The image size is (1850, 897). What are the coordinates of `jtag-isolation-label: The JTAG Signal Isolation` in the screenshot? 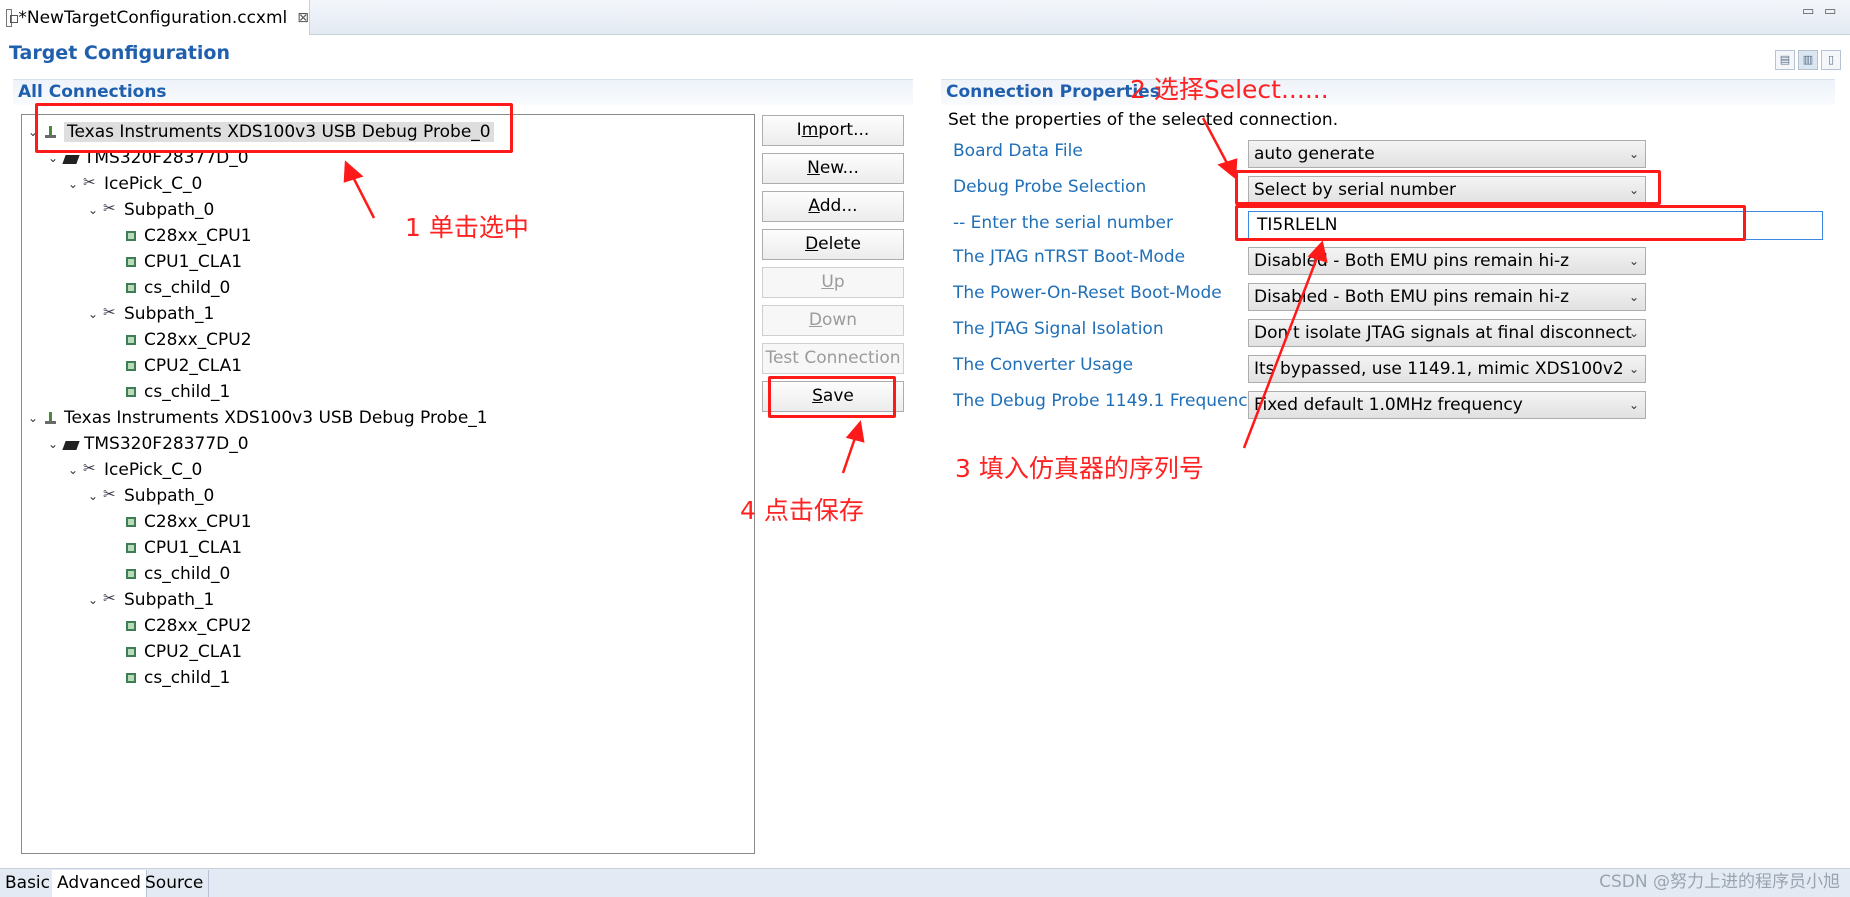 It's located at (1058, 329).